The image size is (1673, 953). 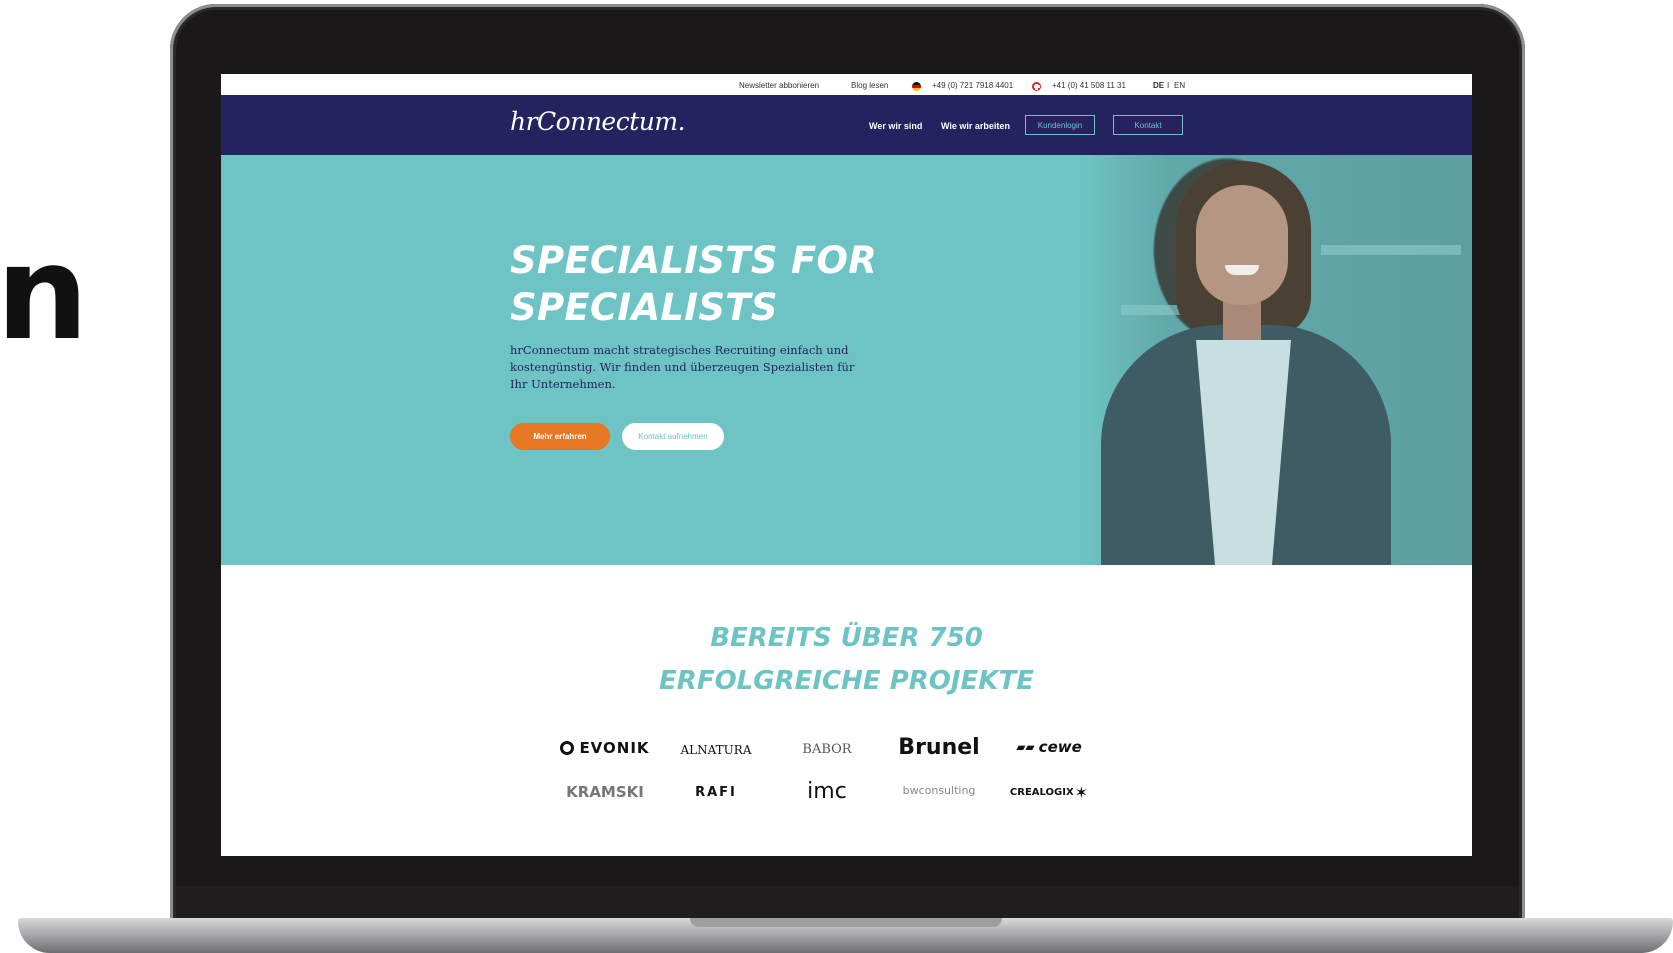 What do you see at coordinates (644, 307) in the screenshot?
I see `hero-title-line: SPECIALISTS` at bounding box center [644, 307].